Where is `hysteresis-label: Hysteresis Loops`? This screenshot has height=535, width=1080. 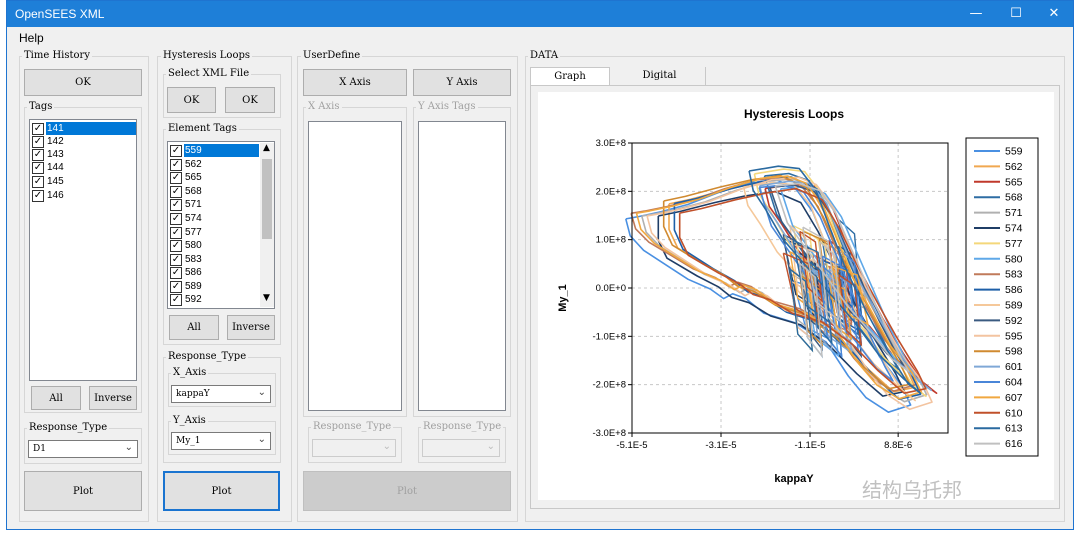
hysteresis-label: Hysteresis Loops is located at coordinates (206, 55).